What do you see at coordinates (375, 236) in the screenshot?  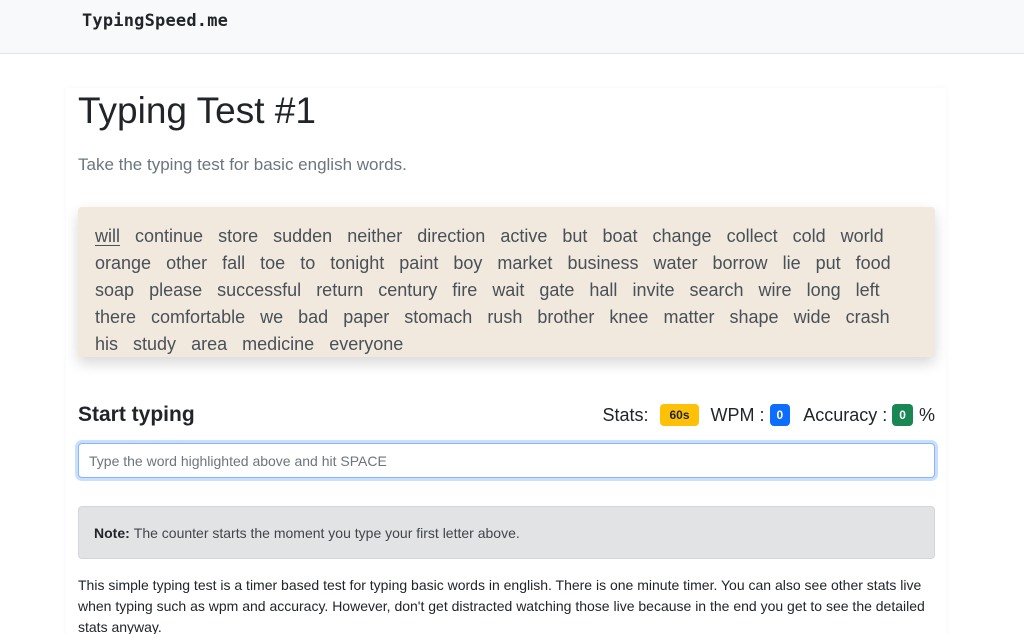 I see `word: neither` at bounding box center [375, 236].